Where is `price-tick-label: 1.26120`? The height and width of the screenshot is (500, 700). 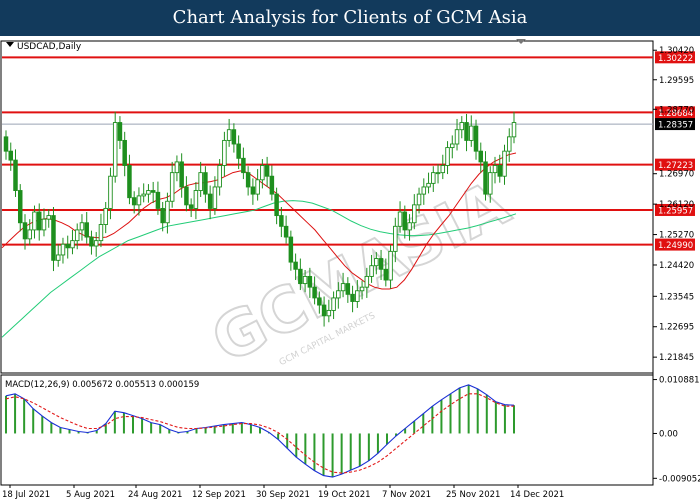 price-tick-label: 1.26120 is located at coordinates (676, 205).